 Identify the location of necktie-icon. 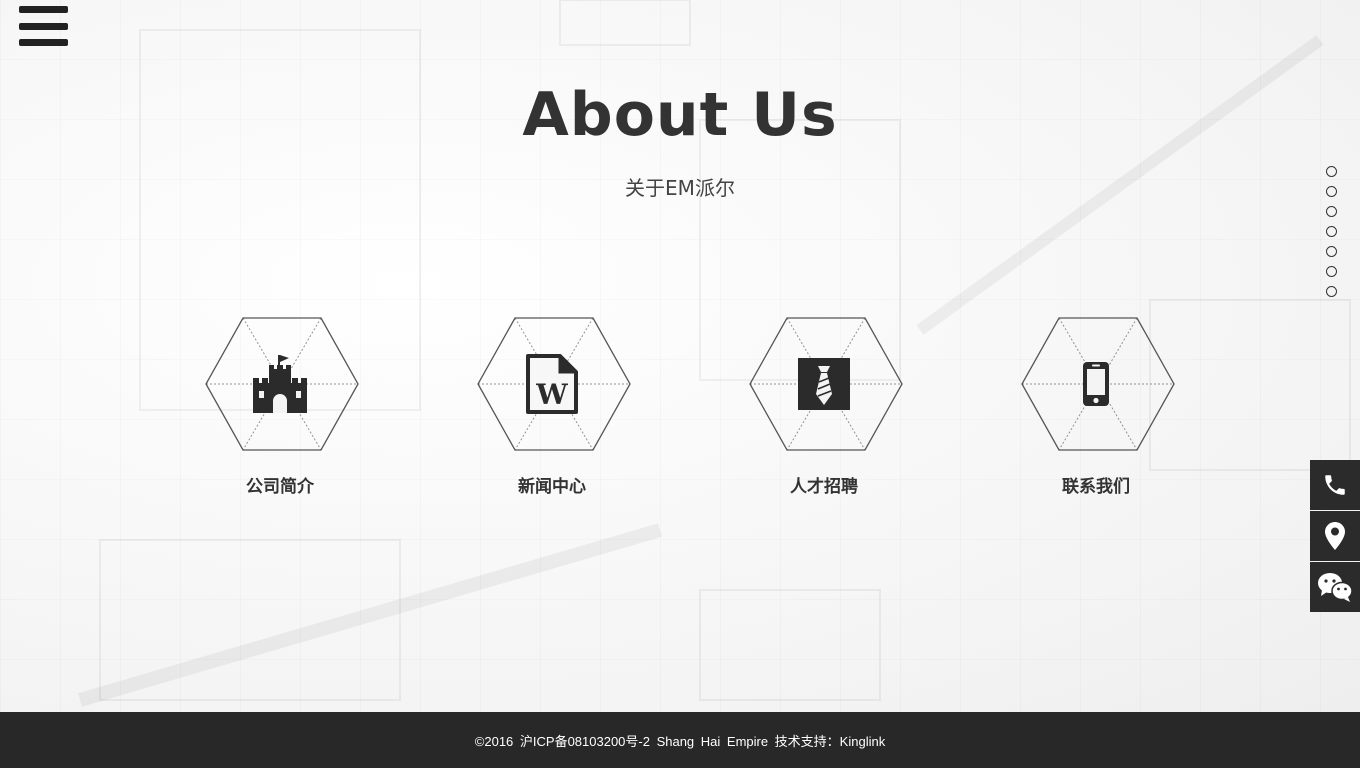
(824, 384).